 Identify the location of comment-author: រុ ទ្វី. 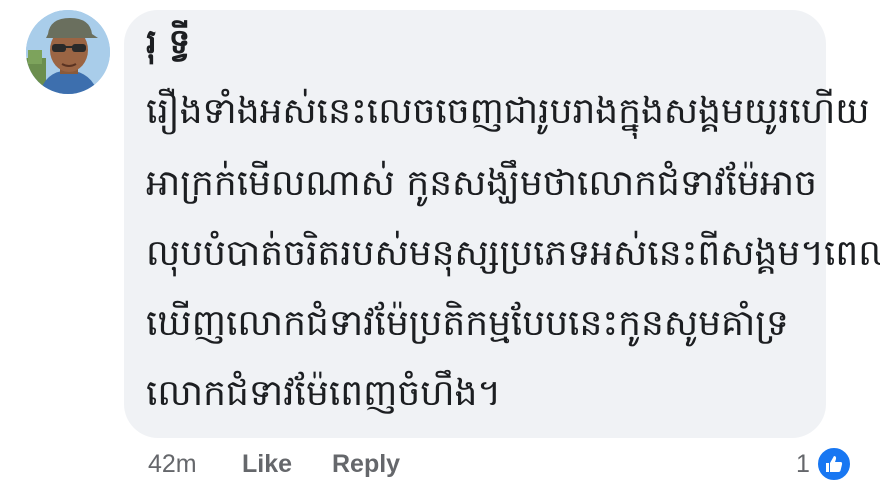
(168, 42).